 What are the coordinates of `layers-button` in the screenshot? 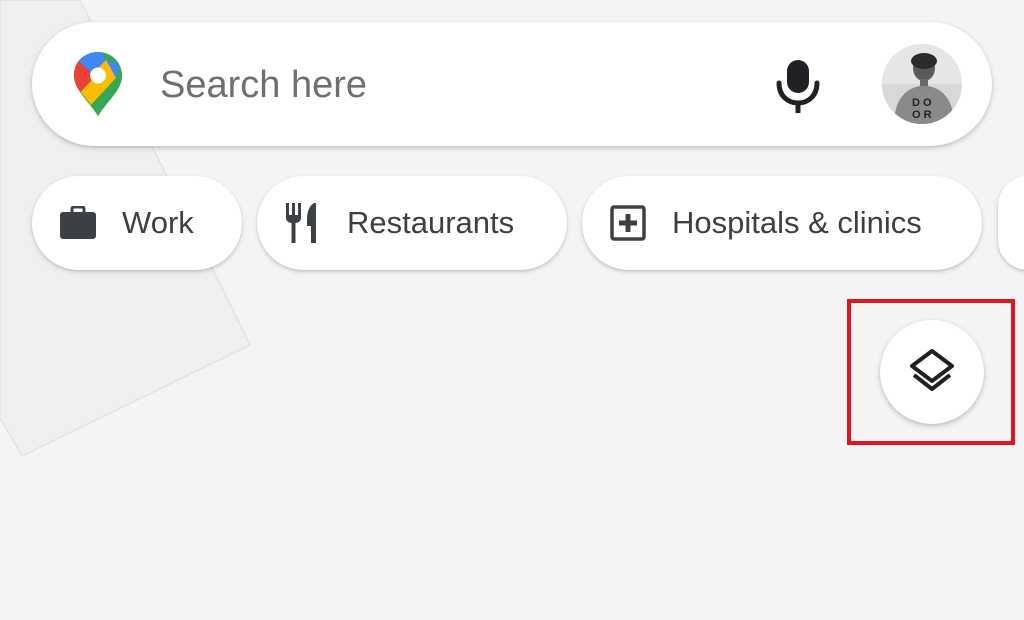 It's located at (932, 372).